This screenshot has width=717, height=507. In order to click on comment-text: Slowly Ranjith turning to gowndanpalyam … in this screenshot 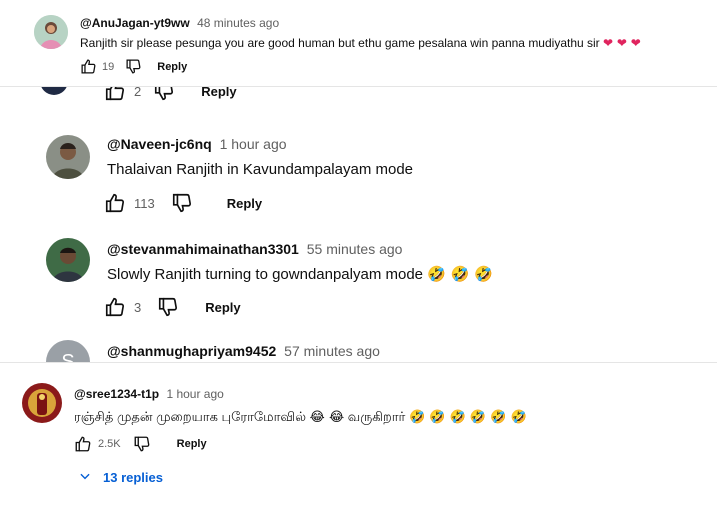, I will do `click(265, 274)`.